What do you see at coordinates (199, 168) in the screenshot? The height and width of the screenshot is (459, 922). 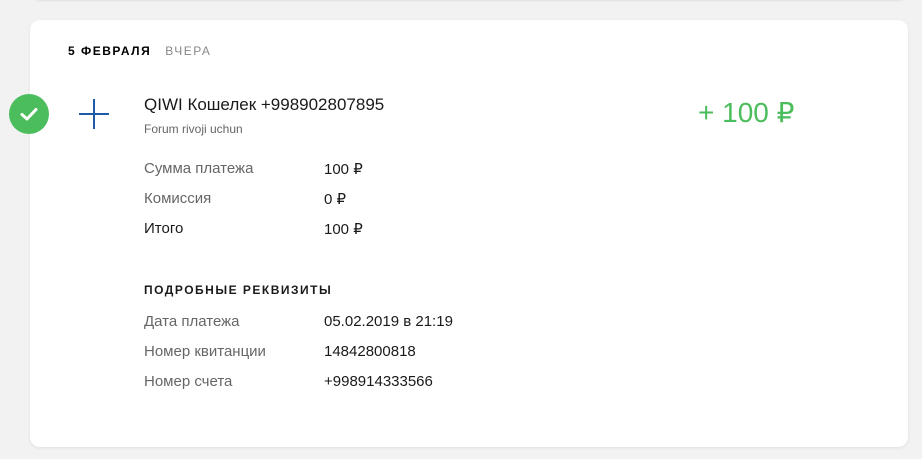 I see `summary-label: Сумма платежа` at bounding box center [199, 168].